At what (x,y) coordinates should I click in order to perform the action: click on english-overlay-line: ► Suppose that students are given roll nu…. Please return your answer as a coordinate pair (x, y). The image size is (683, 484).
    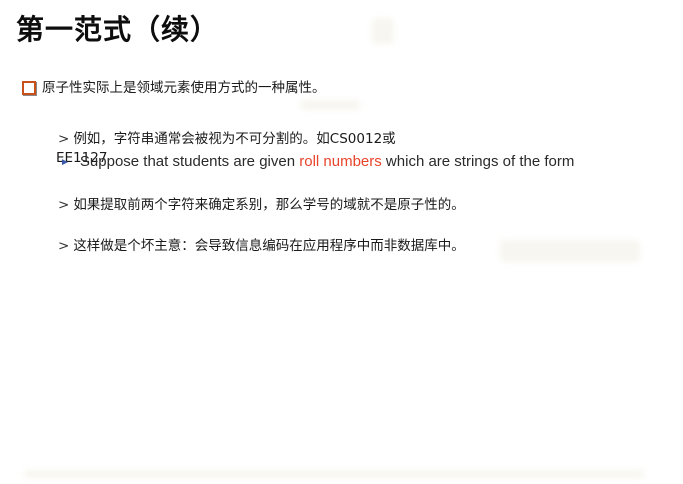
    Looking at the image, I should click on (317, 161).